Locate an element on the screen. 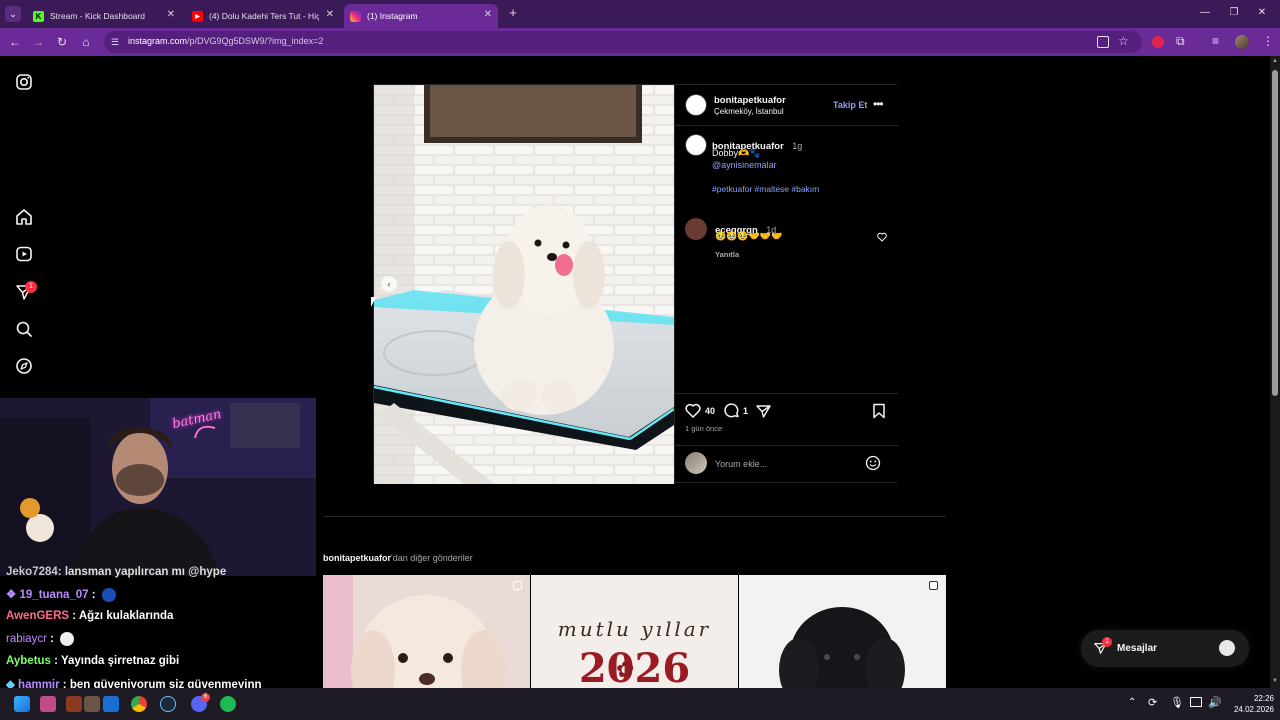  emoji-picker-icon is located at coordinates (873, 463).